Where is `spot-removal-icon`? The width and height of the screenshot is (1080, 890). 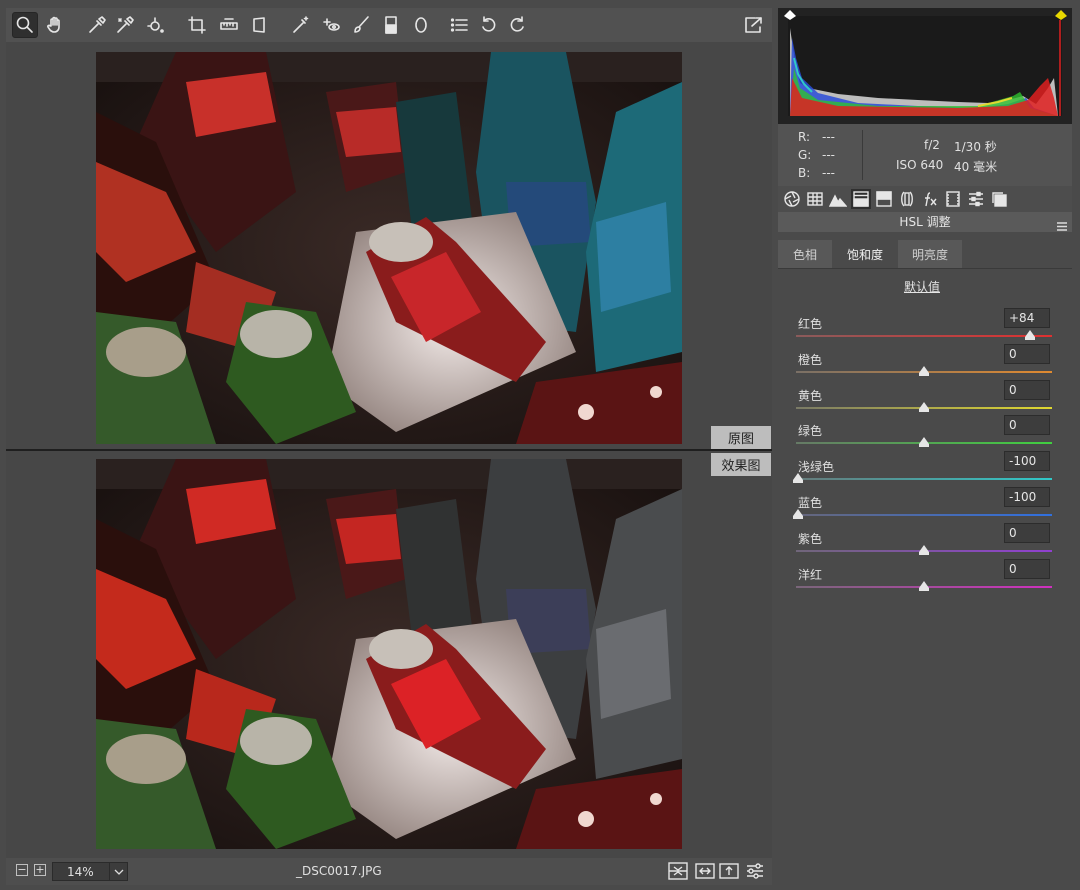 spot-removal-icon is located at coordinates (301, 25).